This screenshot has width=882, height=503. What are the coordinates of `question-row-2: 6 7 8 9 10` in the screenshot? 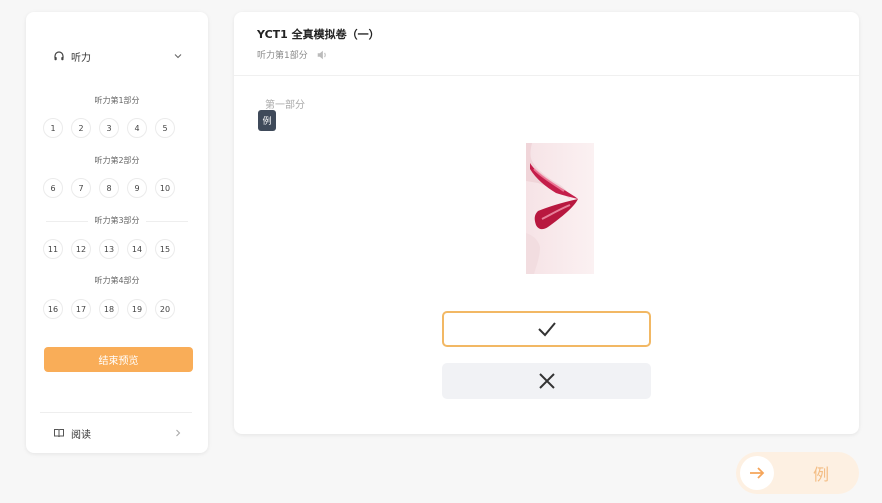 It's located at (113, 188).